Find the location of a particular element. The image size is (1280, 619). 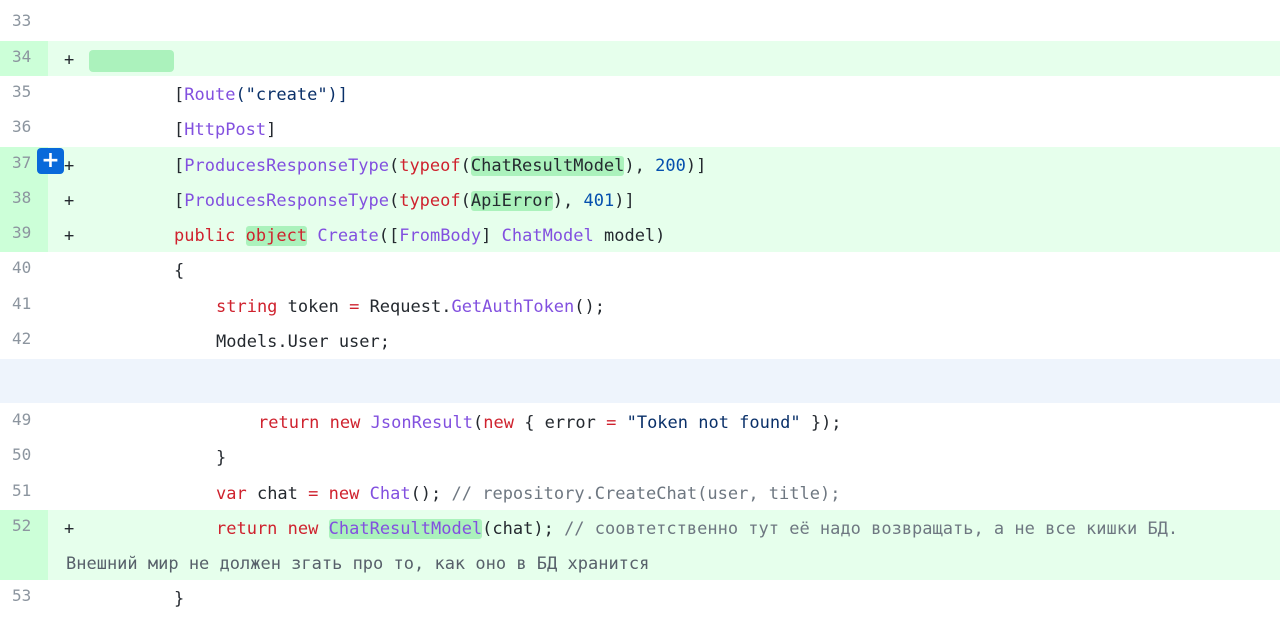

line-number-gutter: 49 is located at coordinates (24, 421).